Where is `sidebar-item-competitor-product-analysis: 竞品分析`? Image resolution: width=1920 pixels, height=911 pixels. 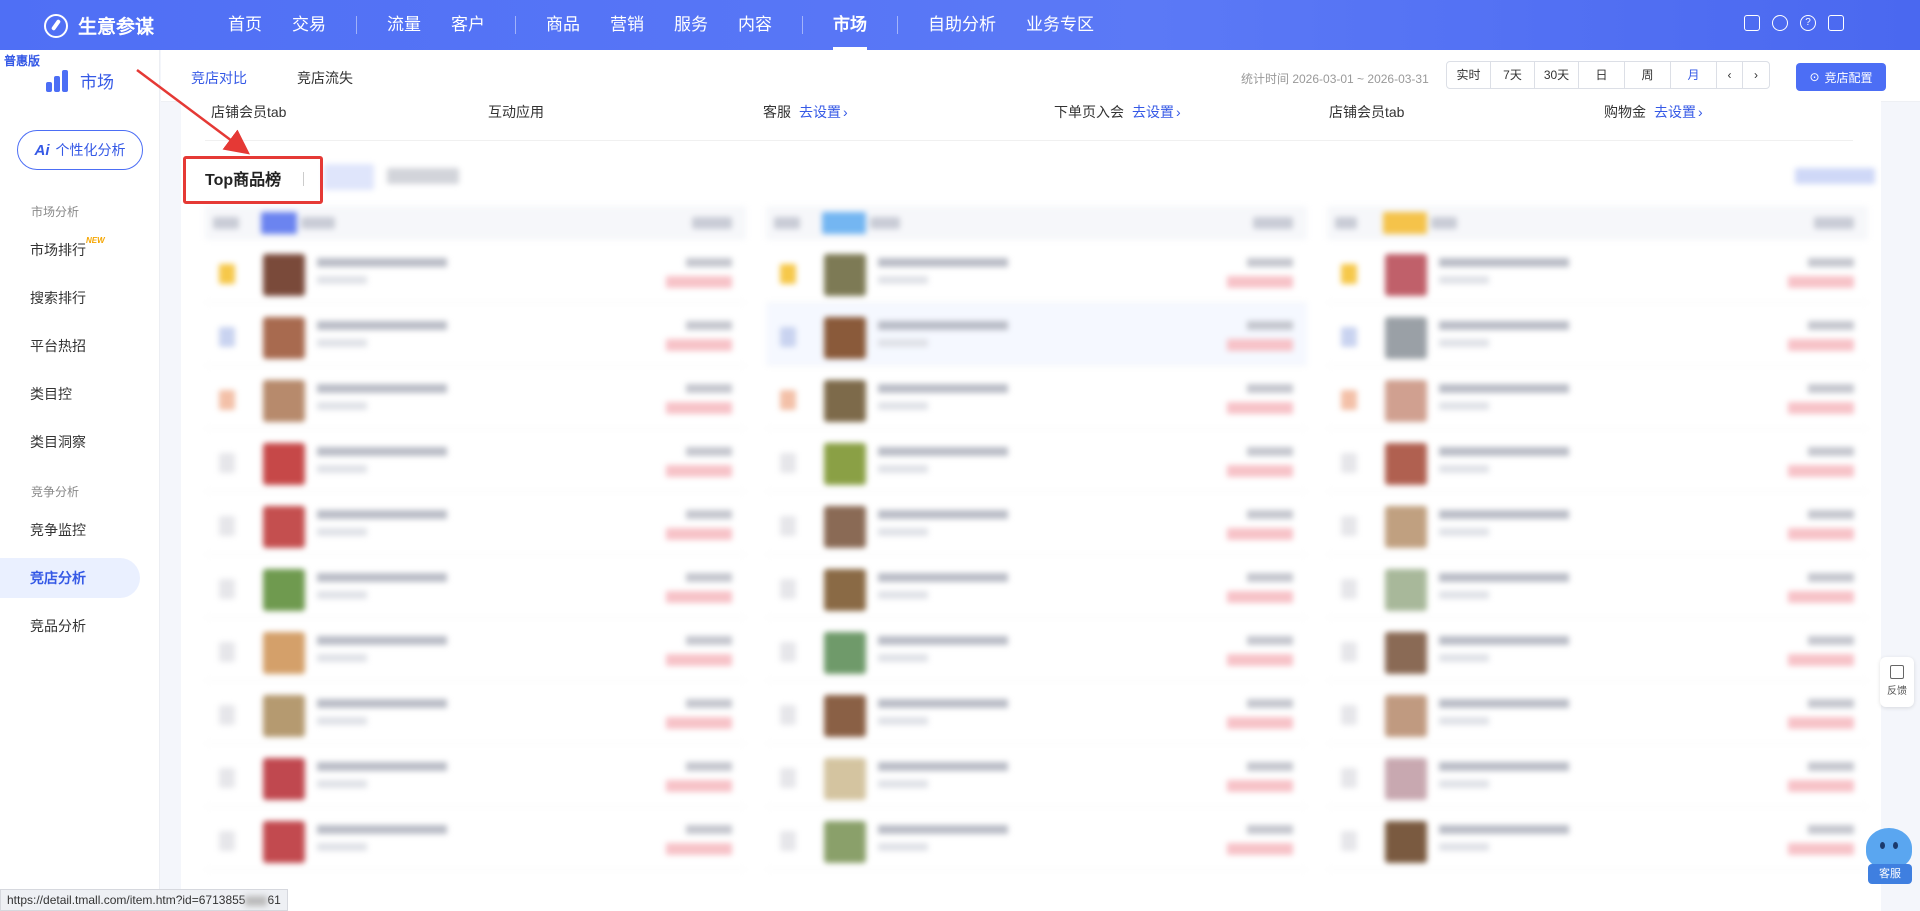
sidebar-item-competitor-product-analysis: 竞品分析 is located at coordinates (70, 626).